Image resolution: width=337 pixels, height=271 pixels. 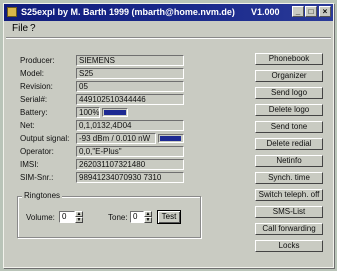 What do you see at coordinates (88, 112) in the screenshot?
I see `battery-field: 100%` at bounding box center [88, 112].